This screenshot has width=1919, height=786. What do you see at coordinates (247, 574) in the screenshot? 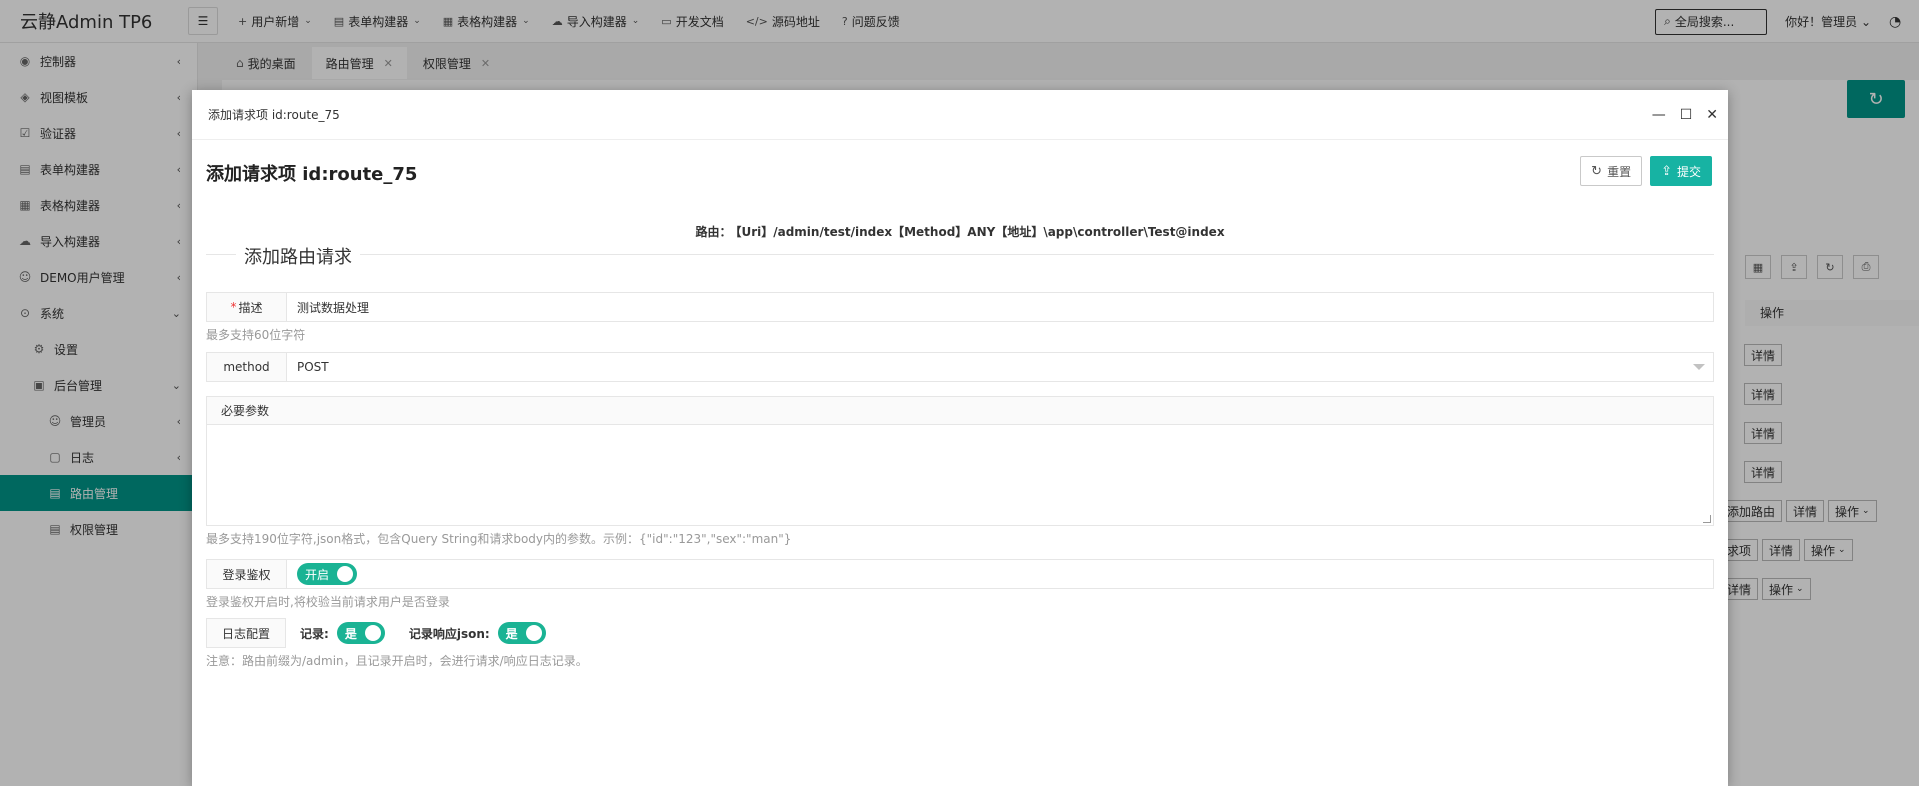
I see `auth-label: 登录鉴权` at bounding box center [247, 574].